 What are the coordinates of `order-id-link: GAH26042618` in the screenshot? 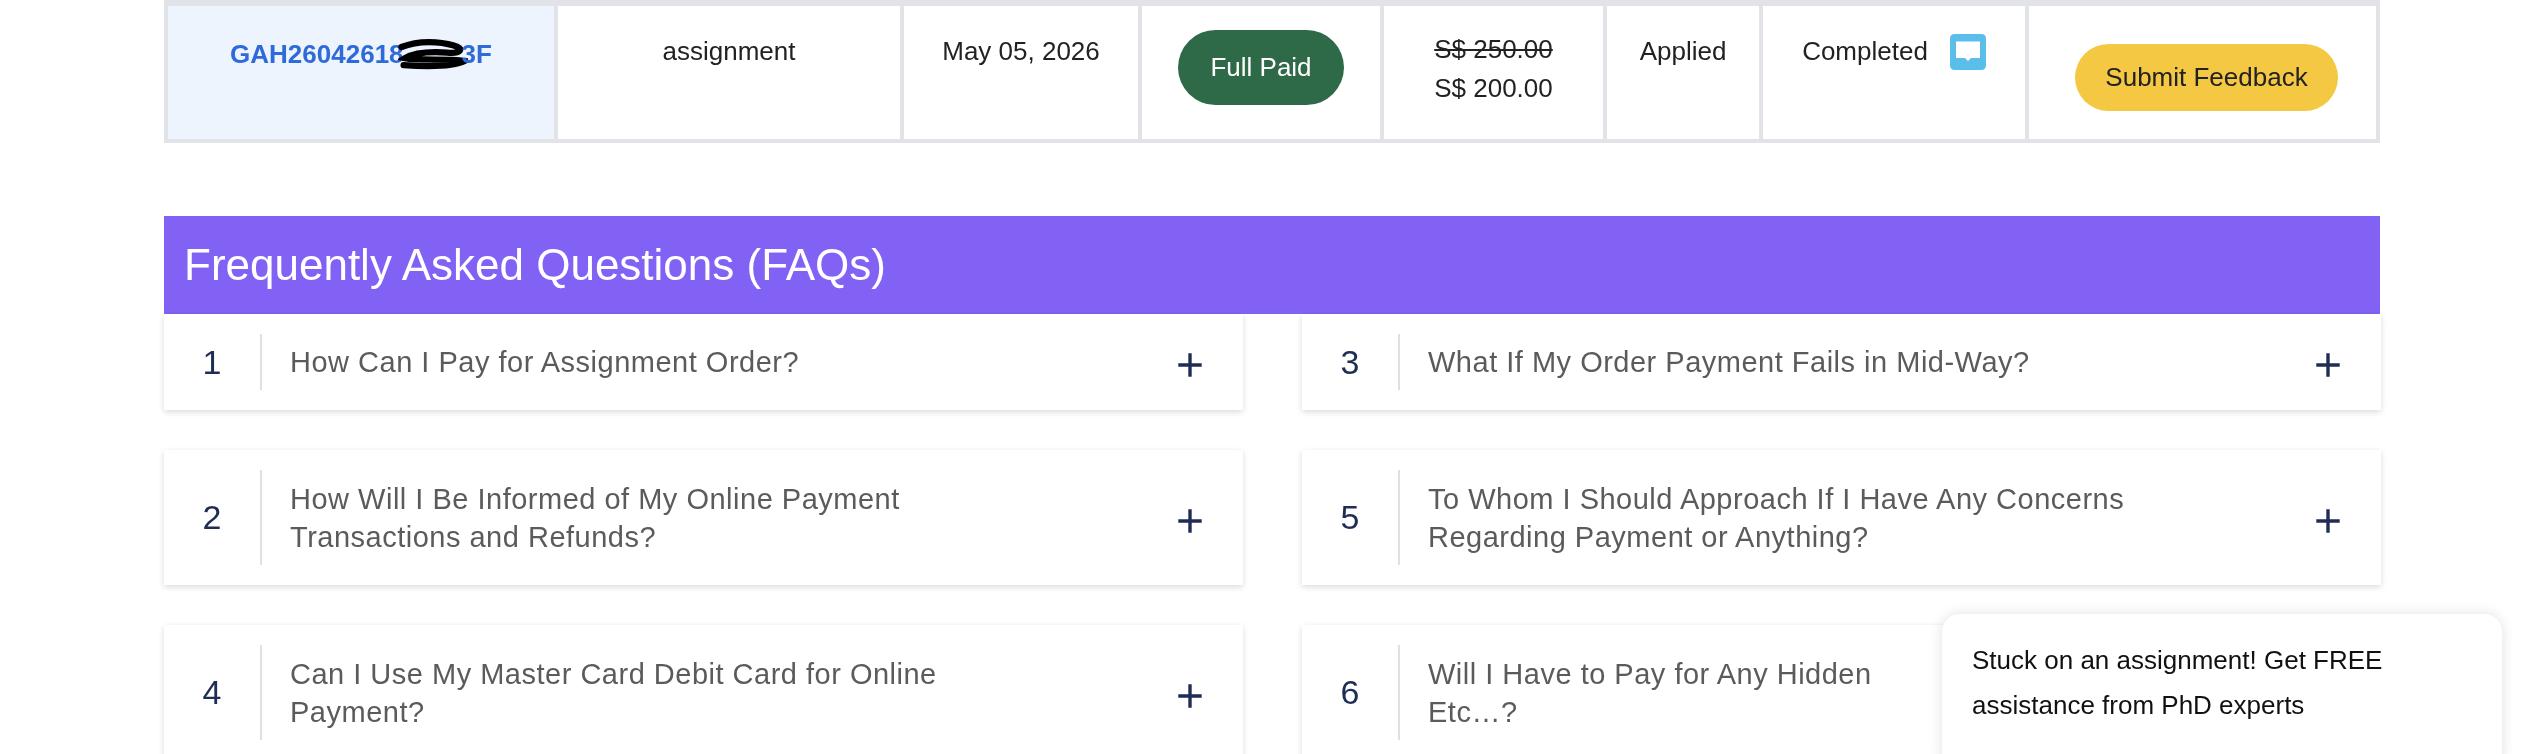 It's located at (317, 54).